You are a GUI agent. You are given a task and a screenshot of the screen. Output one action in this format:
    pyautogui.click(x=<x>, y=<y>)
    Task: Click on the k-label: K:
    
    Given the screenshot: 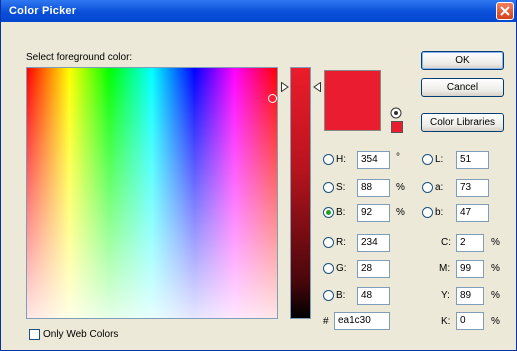 What is the action you would take?
    pyautogui.click(x=446, y=321)
    